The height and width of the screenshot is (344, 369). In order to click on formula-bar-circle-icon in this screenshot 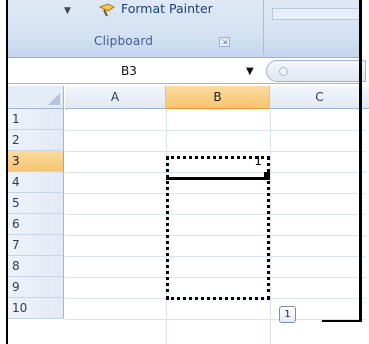, I will do `click(283, 71)`.